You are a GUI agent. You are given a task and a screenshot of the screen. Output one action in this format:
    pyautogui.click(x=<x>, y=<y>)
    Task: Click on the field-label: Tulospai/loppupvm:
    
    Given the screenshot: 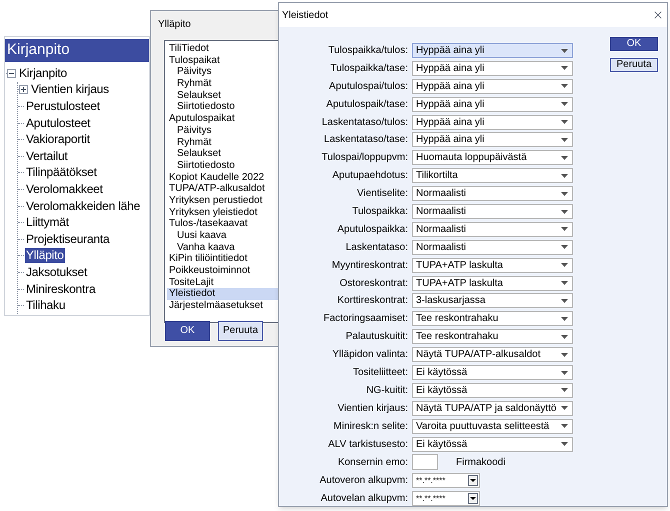 What is the action you would take?
    pyautogui.click(x=364, y=158)
    